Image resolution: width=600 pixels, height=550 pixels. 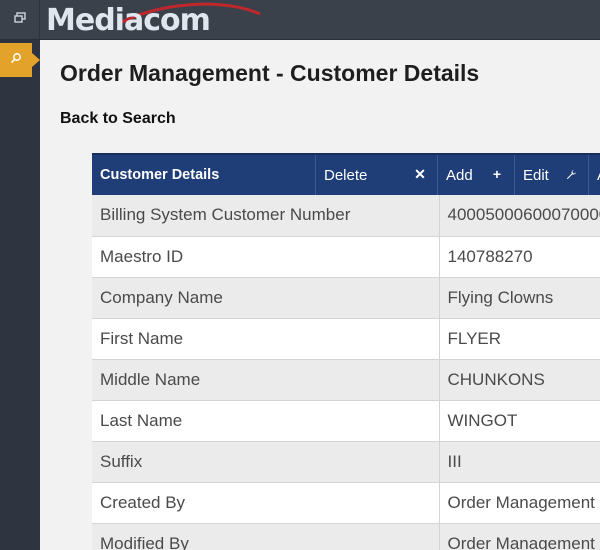 I want to click on table-row: Company Name Flying Clowns, so click(x=346, y=298).